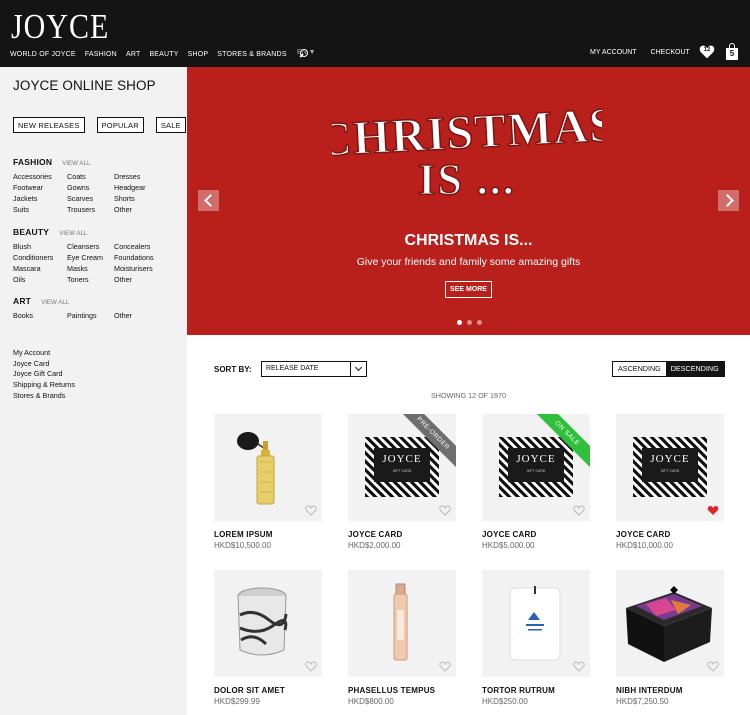  I want to click on sidebar-item: Masks, so click(90, 269).